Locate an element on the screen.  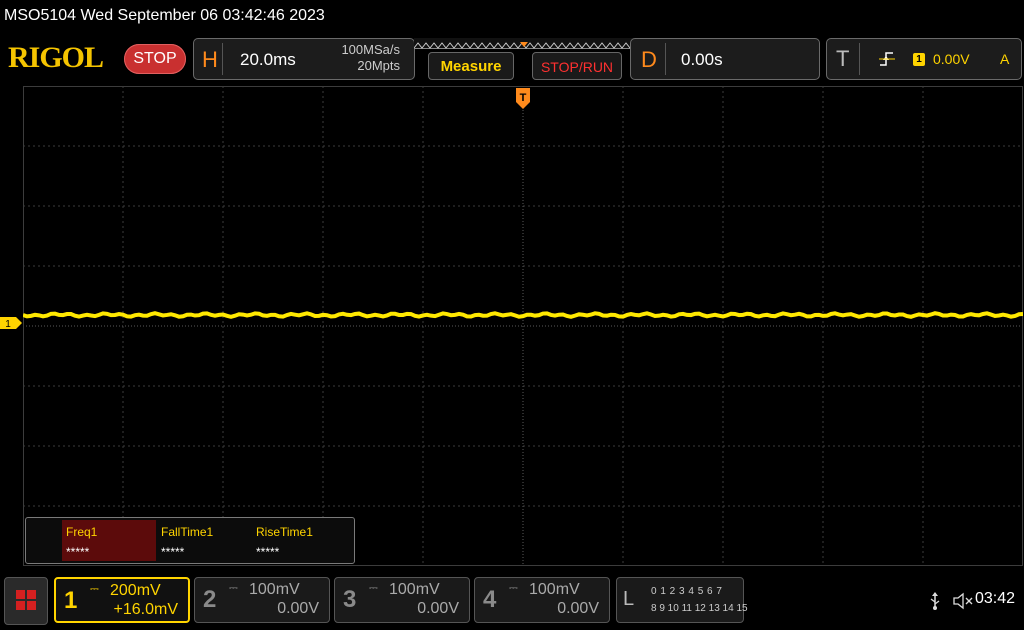
trigger-marker-label: T is located at coordinates (523, 98).